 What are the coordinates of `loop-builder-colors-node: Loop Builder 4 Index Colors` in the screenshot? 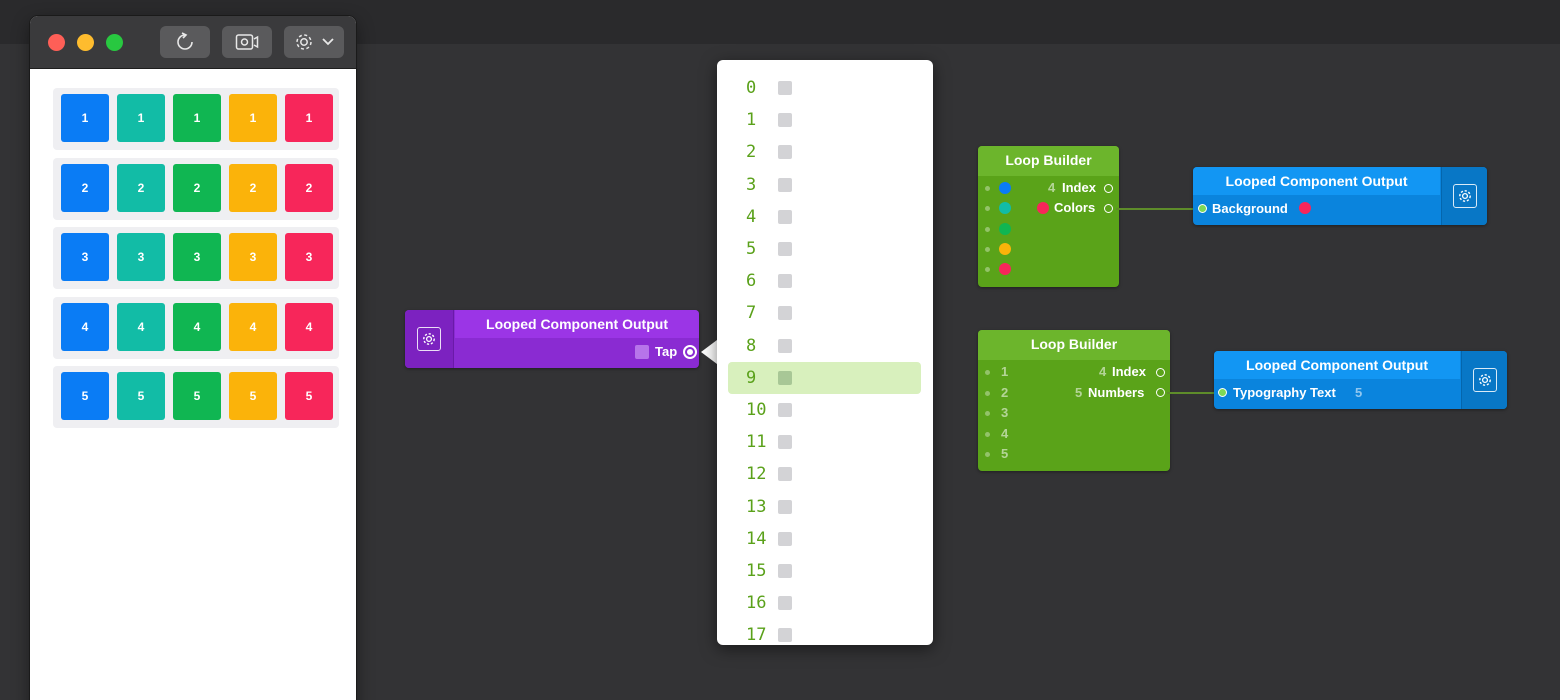 It's located at (1048, 216).